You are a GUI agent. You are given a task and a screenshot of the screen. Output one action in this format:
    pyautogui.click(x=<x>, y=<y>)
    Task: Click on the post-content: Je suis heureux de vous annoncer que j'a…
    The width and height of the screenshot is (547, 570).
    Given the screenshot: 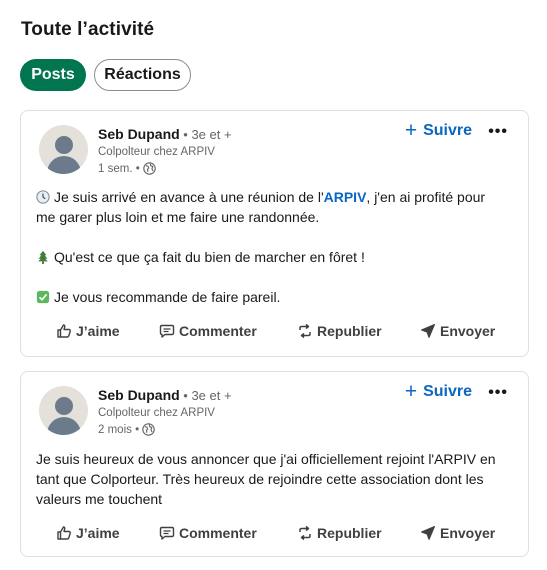 What is the action you would take?
    pyautogui.click(x=270, y=479)
    